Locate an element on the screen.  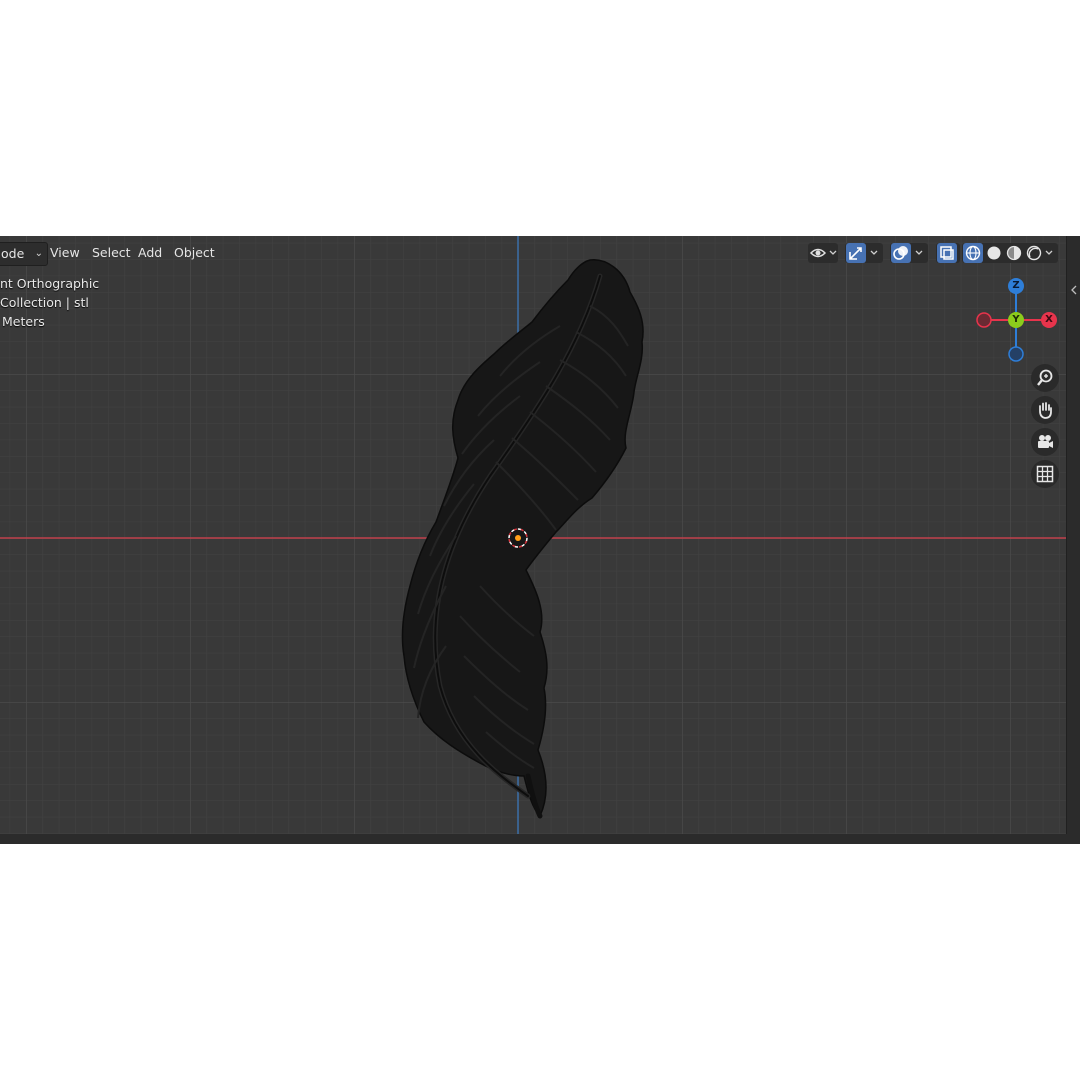
gizmo-y-label: Y is located at coordinates (1016, 319).